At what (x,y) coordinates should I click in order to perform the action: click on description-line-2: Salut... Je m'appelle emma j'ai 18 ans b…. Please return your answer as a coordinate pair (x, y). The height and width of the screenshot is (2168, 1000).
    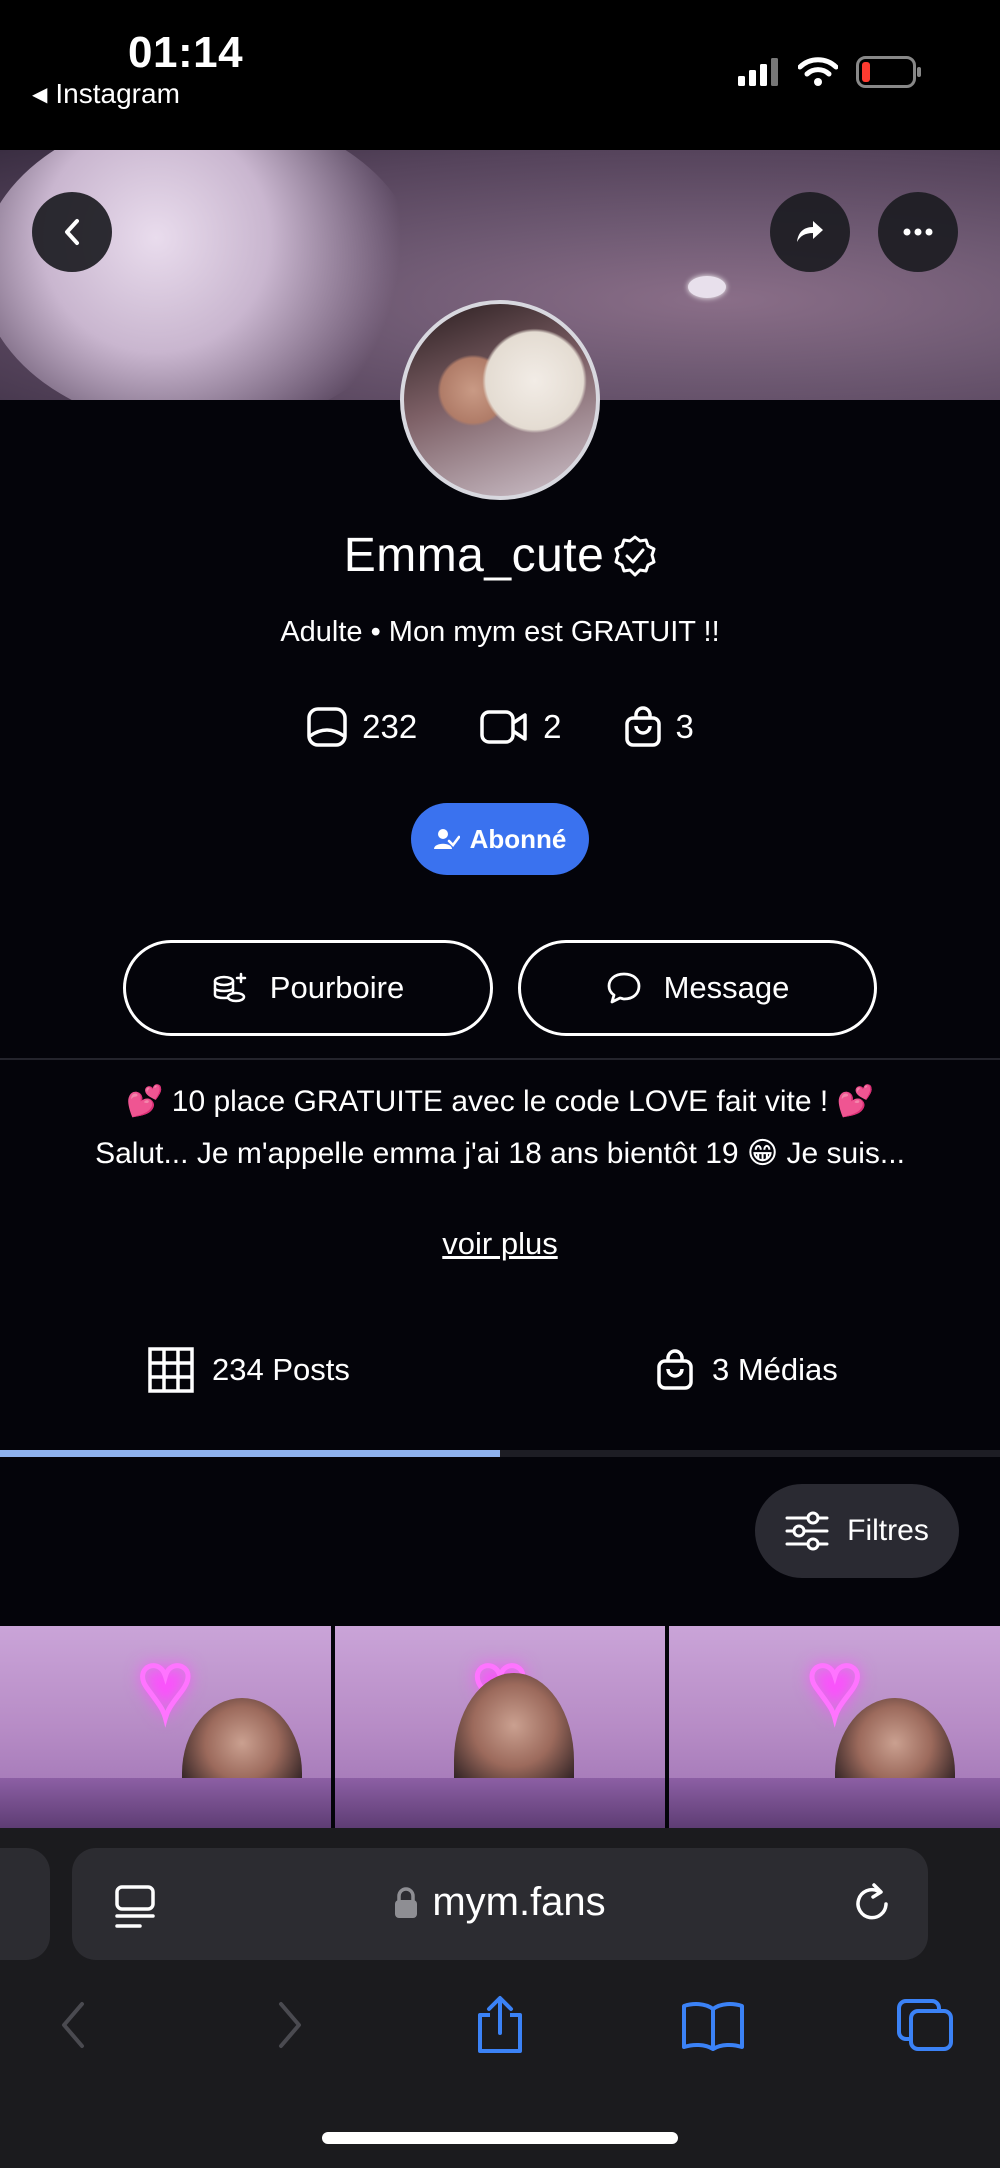
    Looking at the image, I should click on (500, 1153).